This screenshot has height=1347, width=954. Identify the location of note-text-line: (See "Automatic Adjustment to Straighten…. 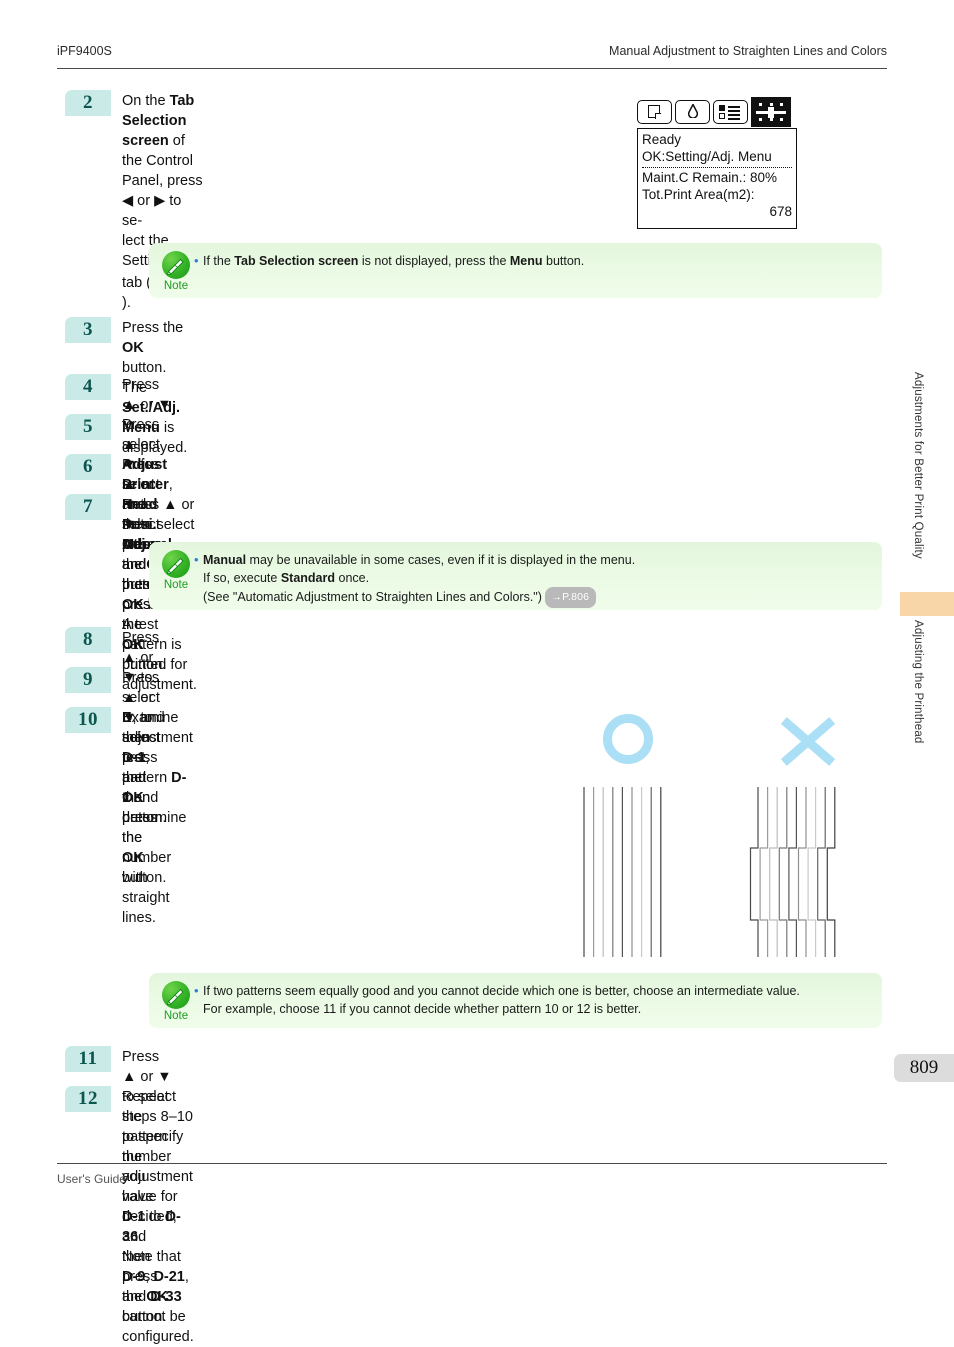
(537, 597).